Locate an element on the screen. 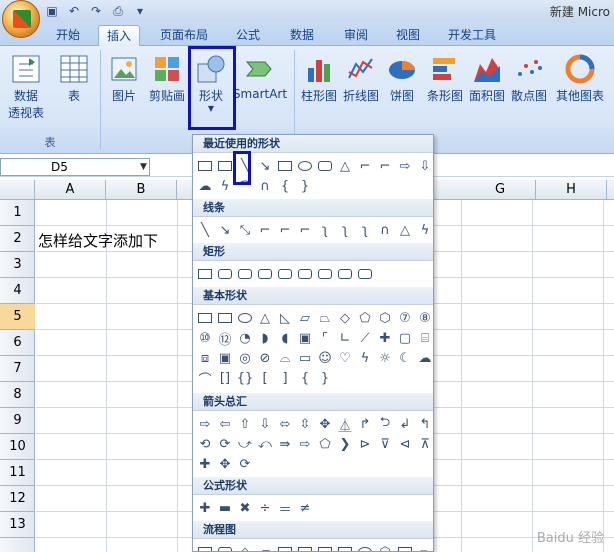 The height and width of the screenshot is (552, 614). row-header: 13 is located at coordinates (17, 525).